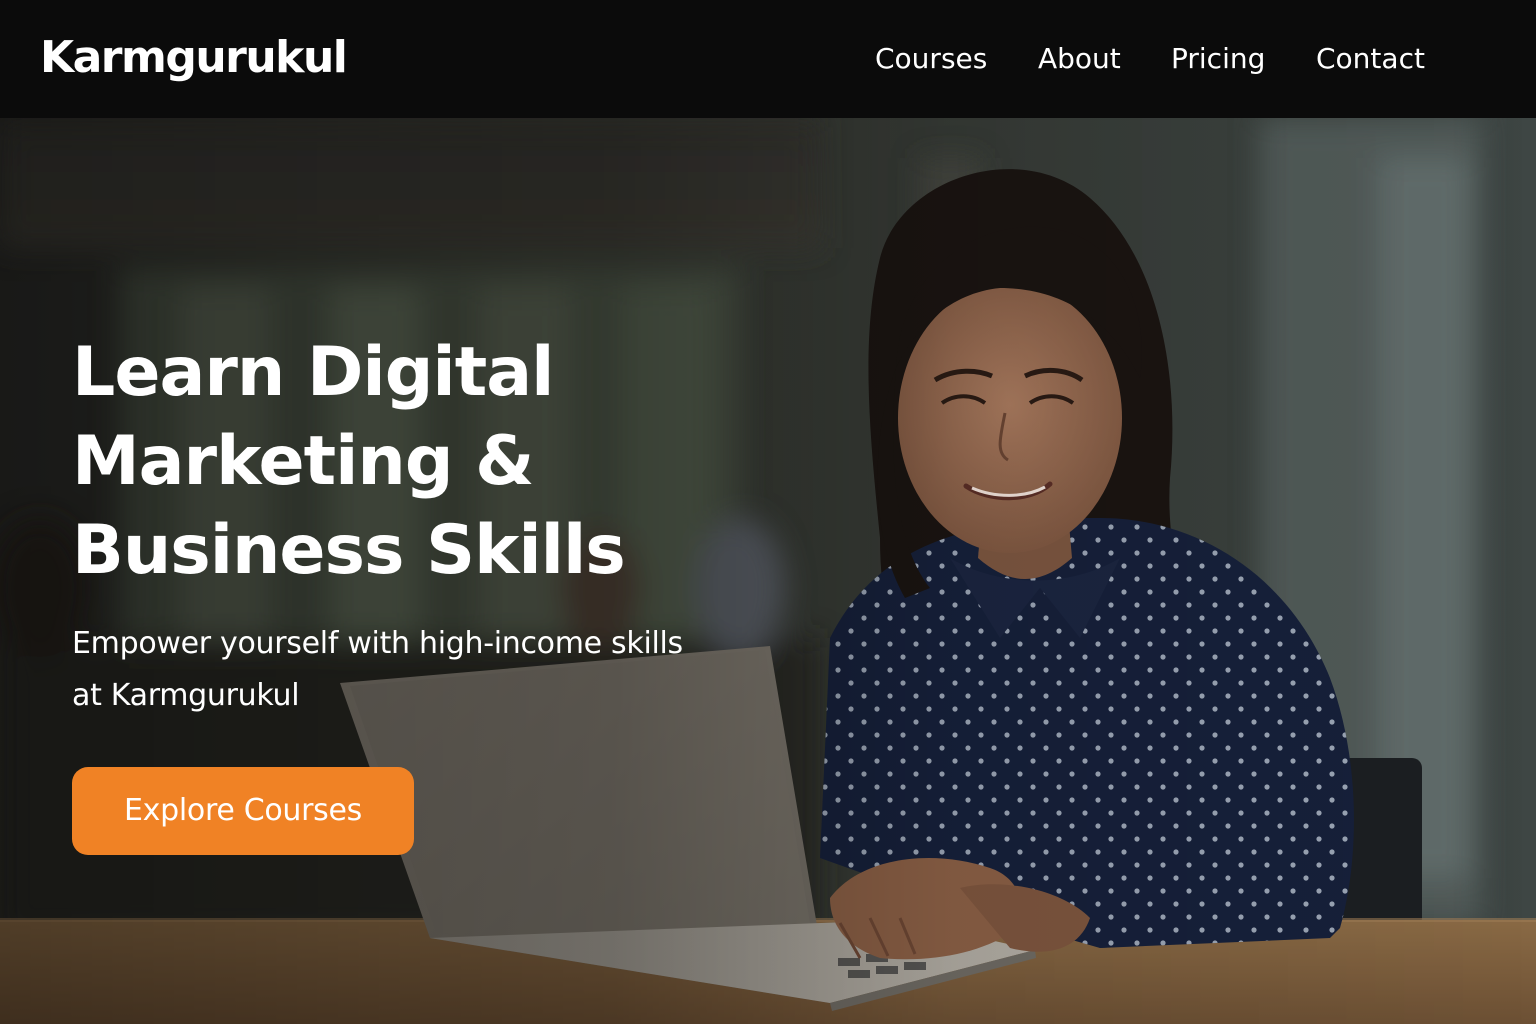 The height and width of the screenshot is (1024, 1536). I want to click on nav-link-contact: Contact, so click(1370, 59).